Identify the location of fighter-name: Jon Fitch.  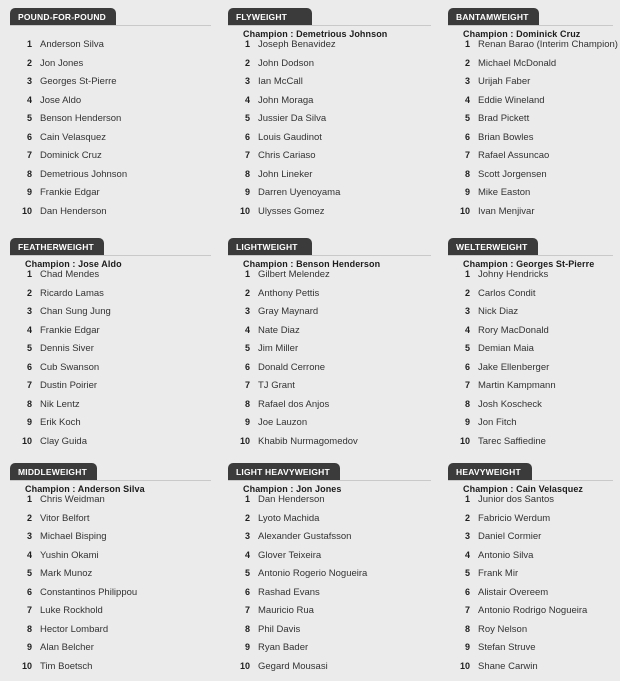
(493, 422).